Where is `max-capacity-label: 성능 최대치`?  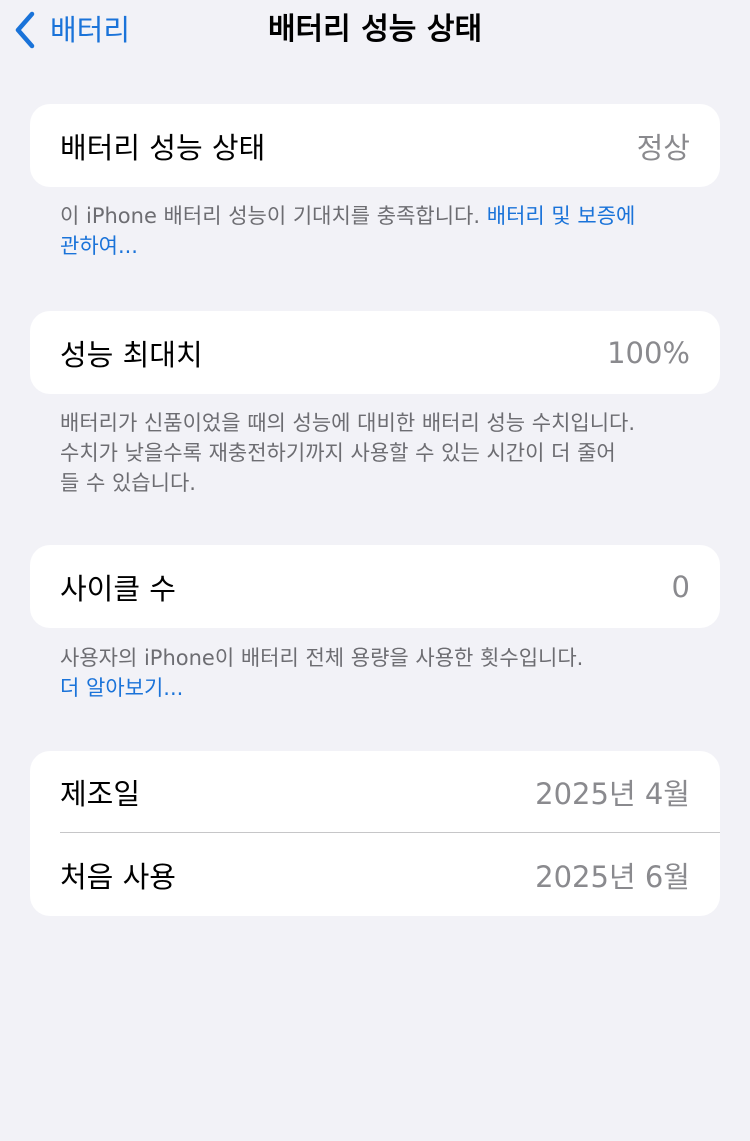
max-capacity-label: 성능 최대치 is located at coordinates (131, 354).